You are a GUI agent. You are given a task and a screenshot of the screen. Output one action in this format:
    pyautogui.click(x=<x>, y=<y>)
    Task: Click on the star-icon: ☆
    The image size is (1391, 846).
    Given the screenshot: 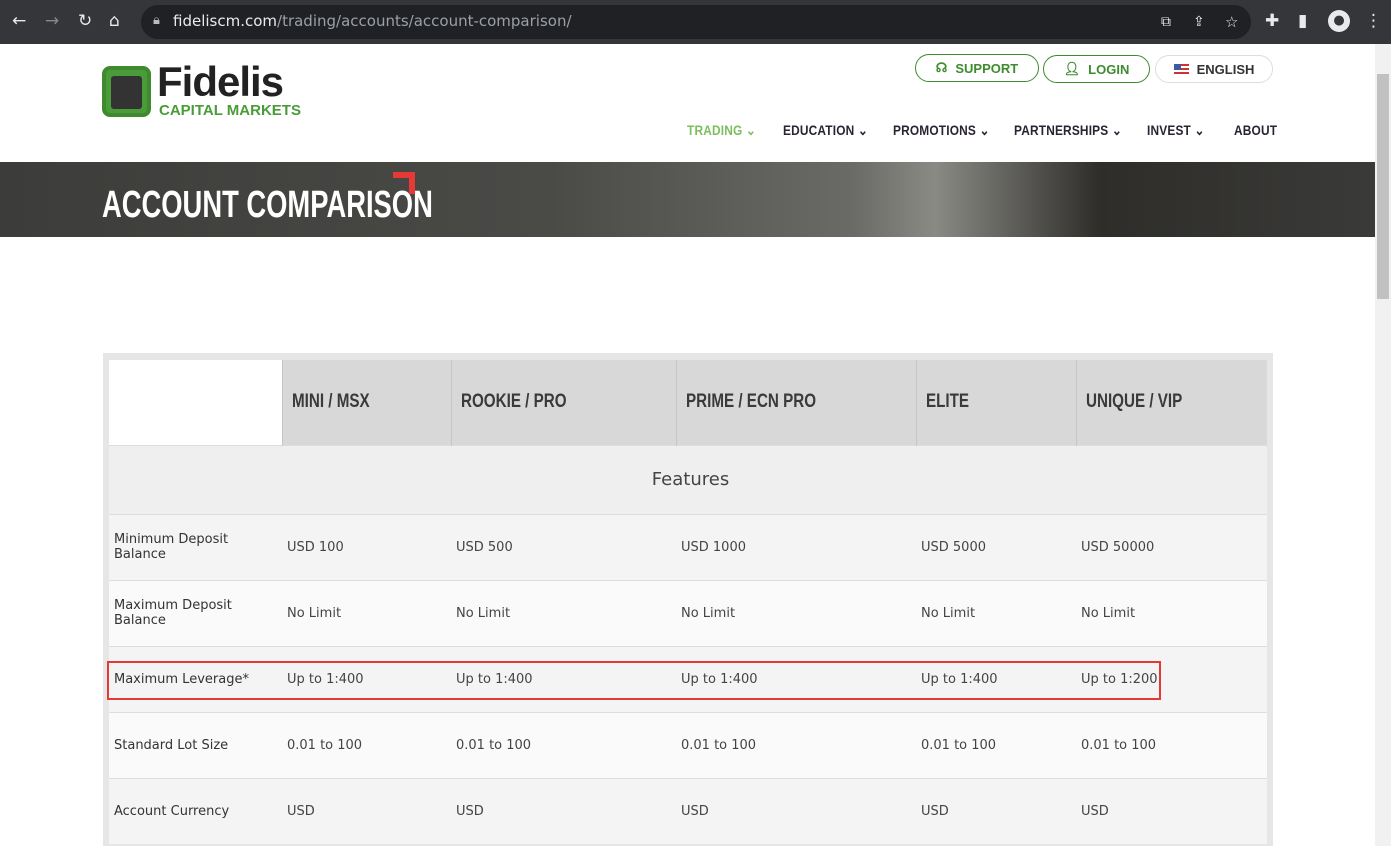 What is the action you would take?
    pyautogui.click(x=1231, y=22)
    